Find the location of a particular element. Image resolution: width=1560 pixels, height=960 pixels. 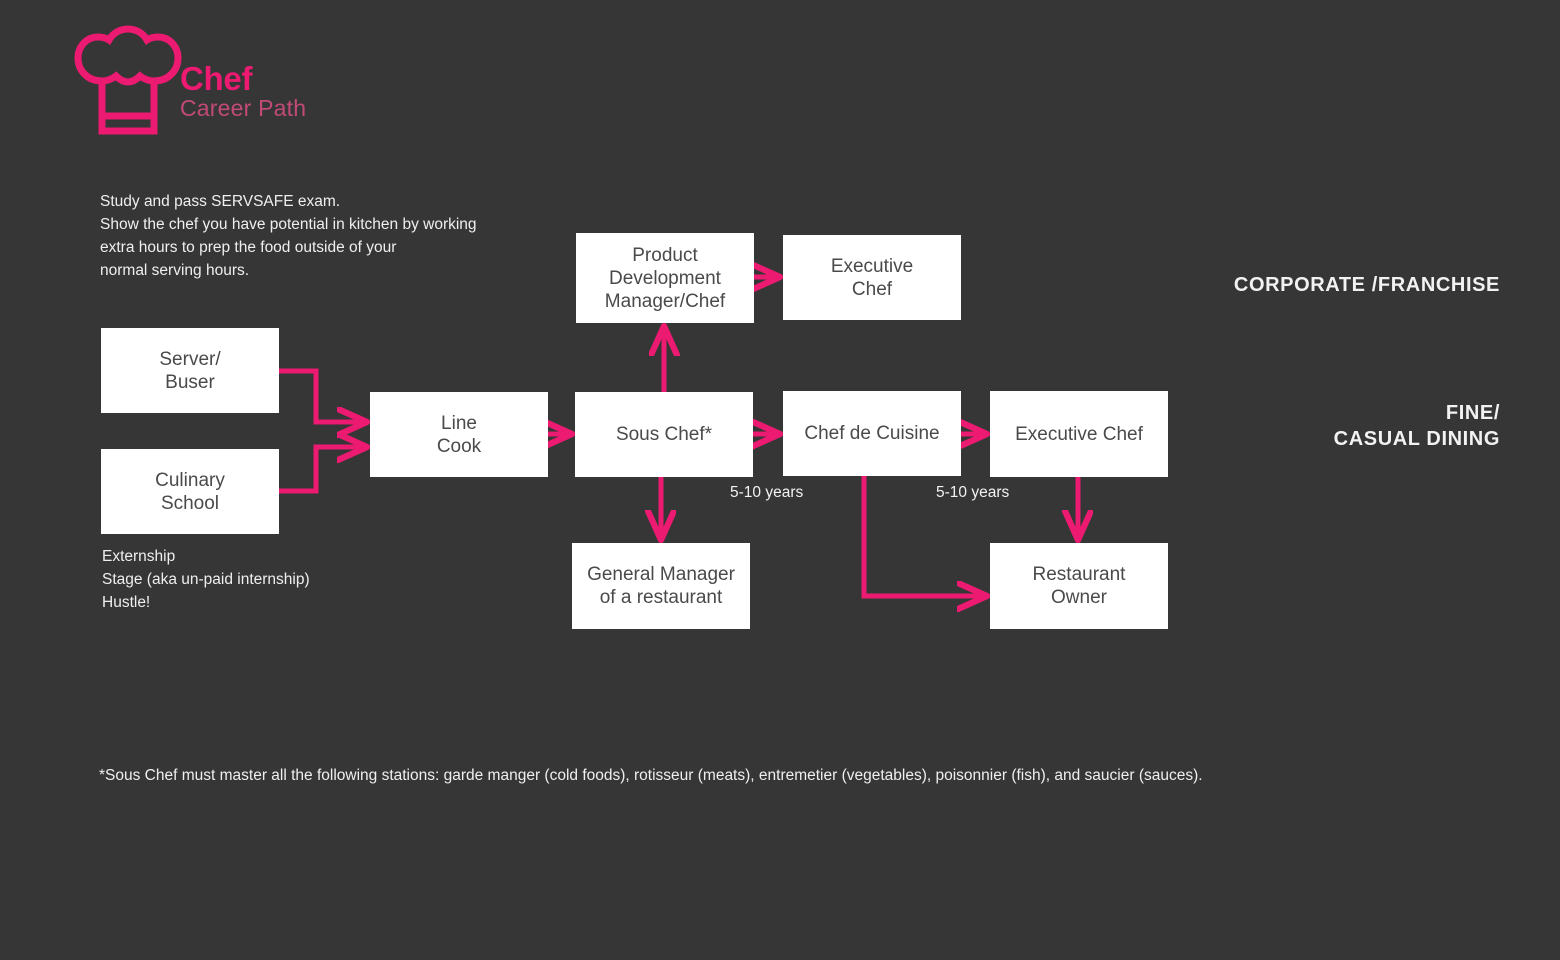

node-restaurant-owner: Restaurant Owner is located at coordinates (1079, 586).